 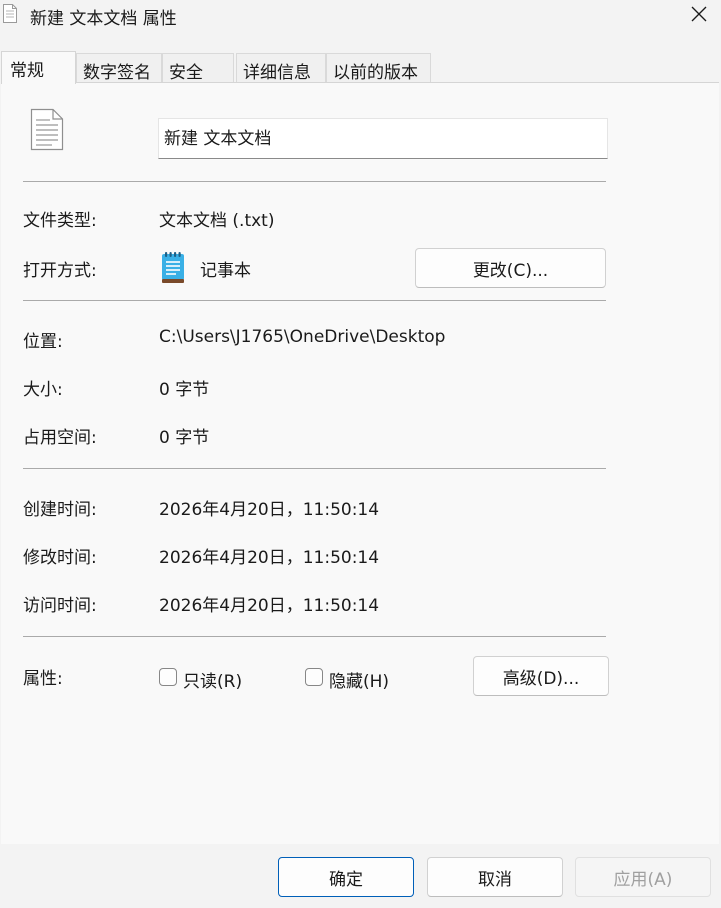 I want to click on tab-strip: 常规 数字签名 安全 详细信息 以前的版本, so click(x=360, y=67).